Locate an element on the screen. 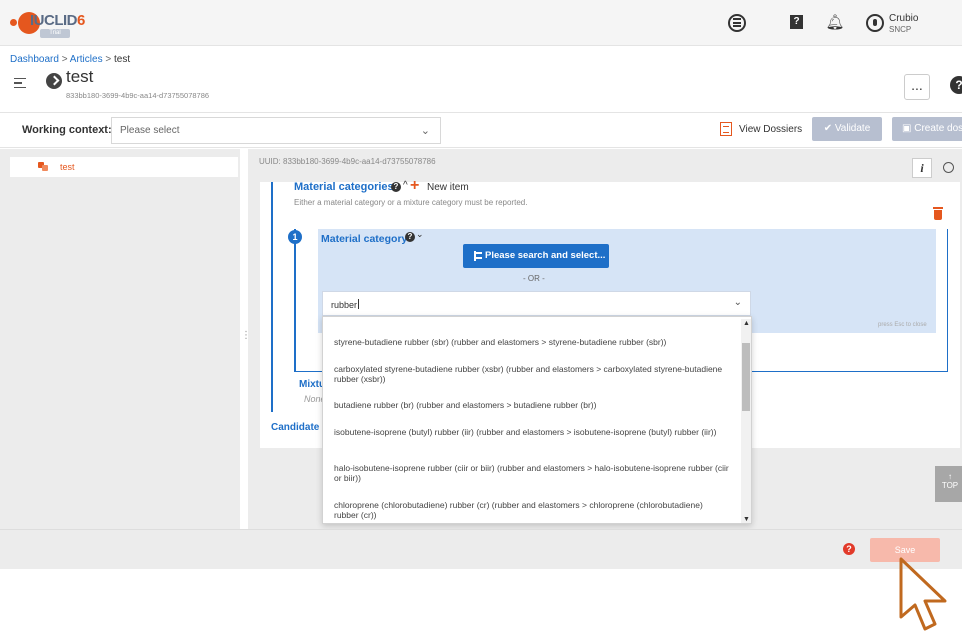 This screenshot has height=633, width=962. material-categories-title: Material categories is located at coordinates (344, 187).